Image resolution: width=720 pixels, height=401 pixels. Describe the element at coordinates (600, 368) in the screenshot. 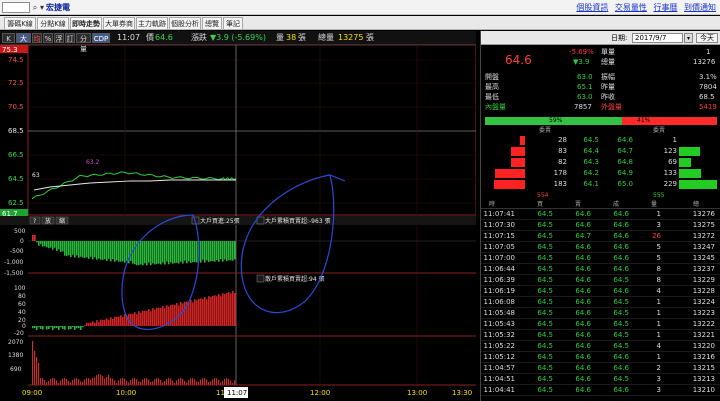

I see `tick-row: 11:04:57 64.5 64.6 64.6 2 13215` at that location.